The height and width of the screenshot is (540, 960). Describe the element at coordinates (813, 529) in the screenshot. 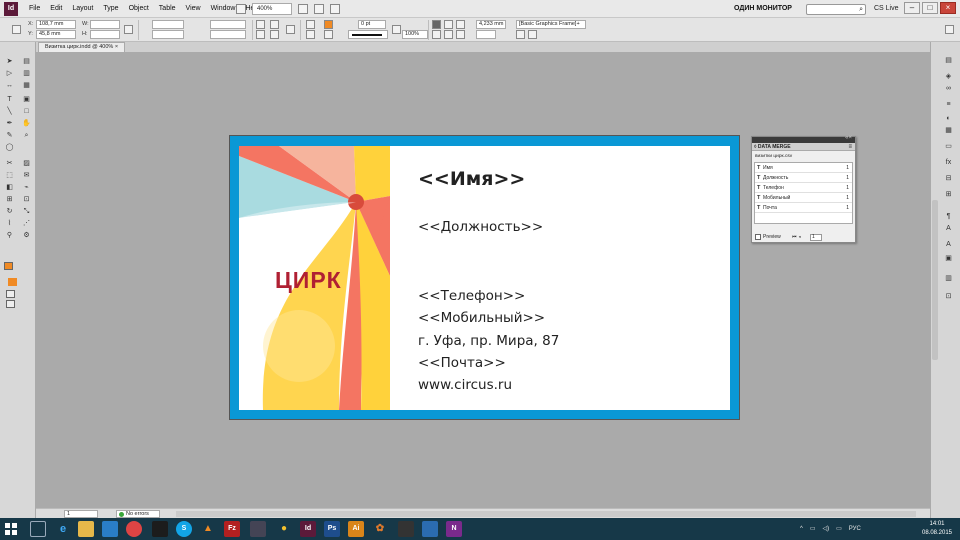

I see `network-icon: ▭` at that location.